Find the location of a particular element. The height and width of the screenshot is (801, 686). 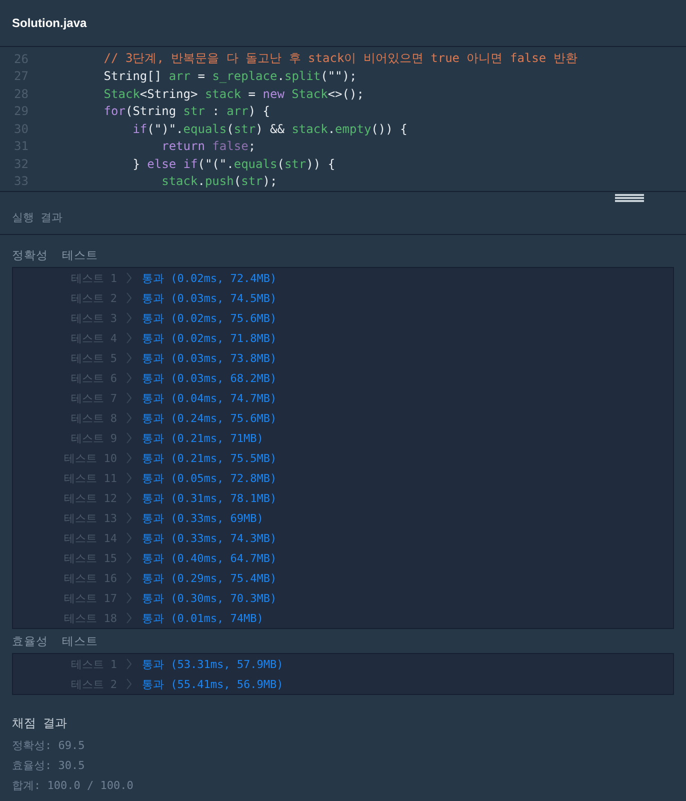

test-result: 통과 (0.03ms, 68.2MB) is located at coordinates (209, 378).